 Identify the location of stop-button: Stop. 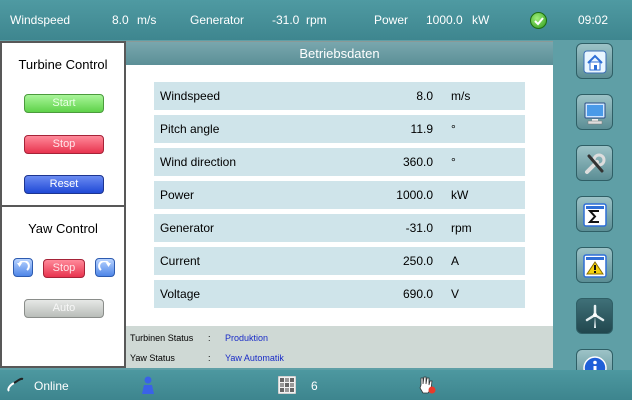
(64, 144).